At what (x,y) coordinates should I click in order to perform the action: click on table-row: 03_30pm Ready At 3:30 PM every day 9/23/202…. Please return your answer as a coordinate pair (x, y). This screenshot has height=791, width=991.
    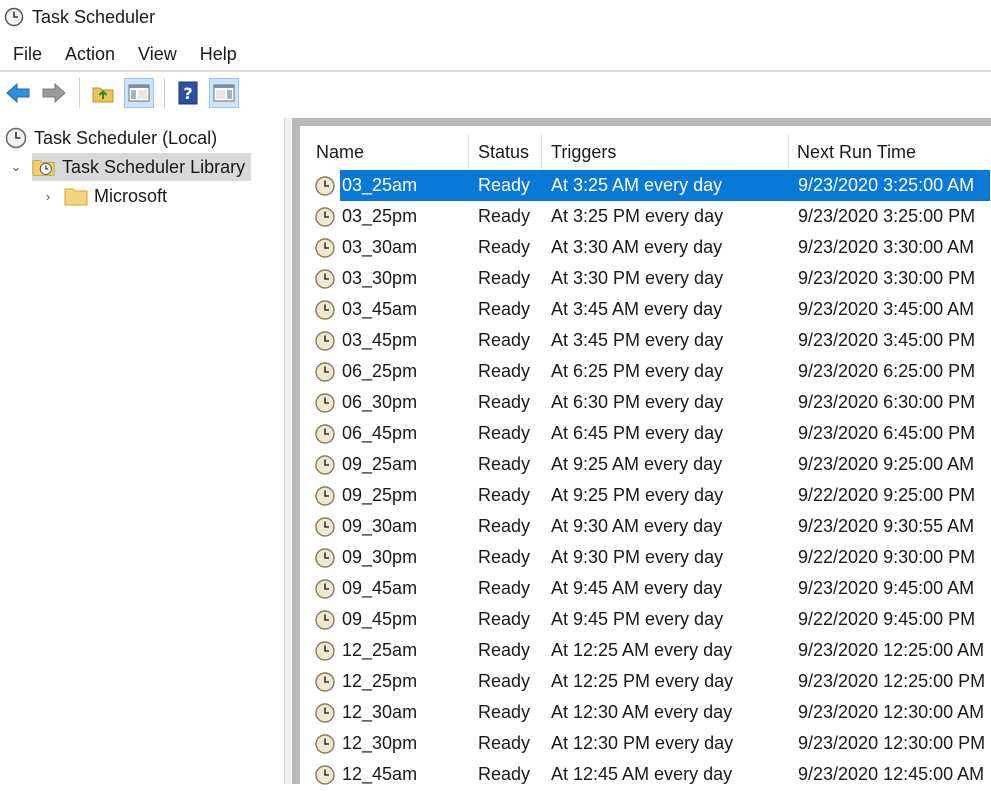
    Looking at the image, I should click on (645, 278).